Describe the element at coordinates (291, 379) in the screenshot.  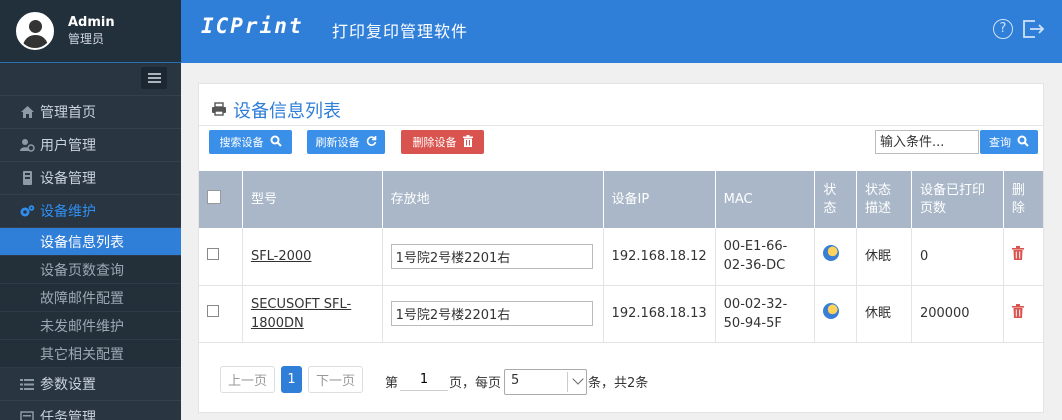
I see `current-page-button: 1` at that location.